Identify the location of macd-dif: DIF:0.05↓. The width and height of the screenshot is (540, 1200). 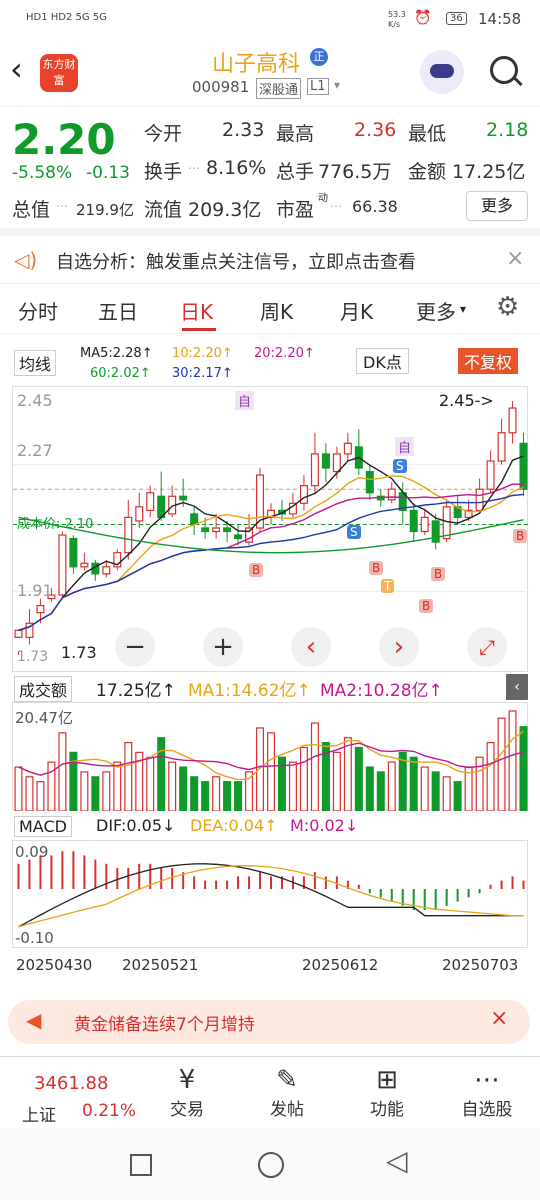
(136, 825).